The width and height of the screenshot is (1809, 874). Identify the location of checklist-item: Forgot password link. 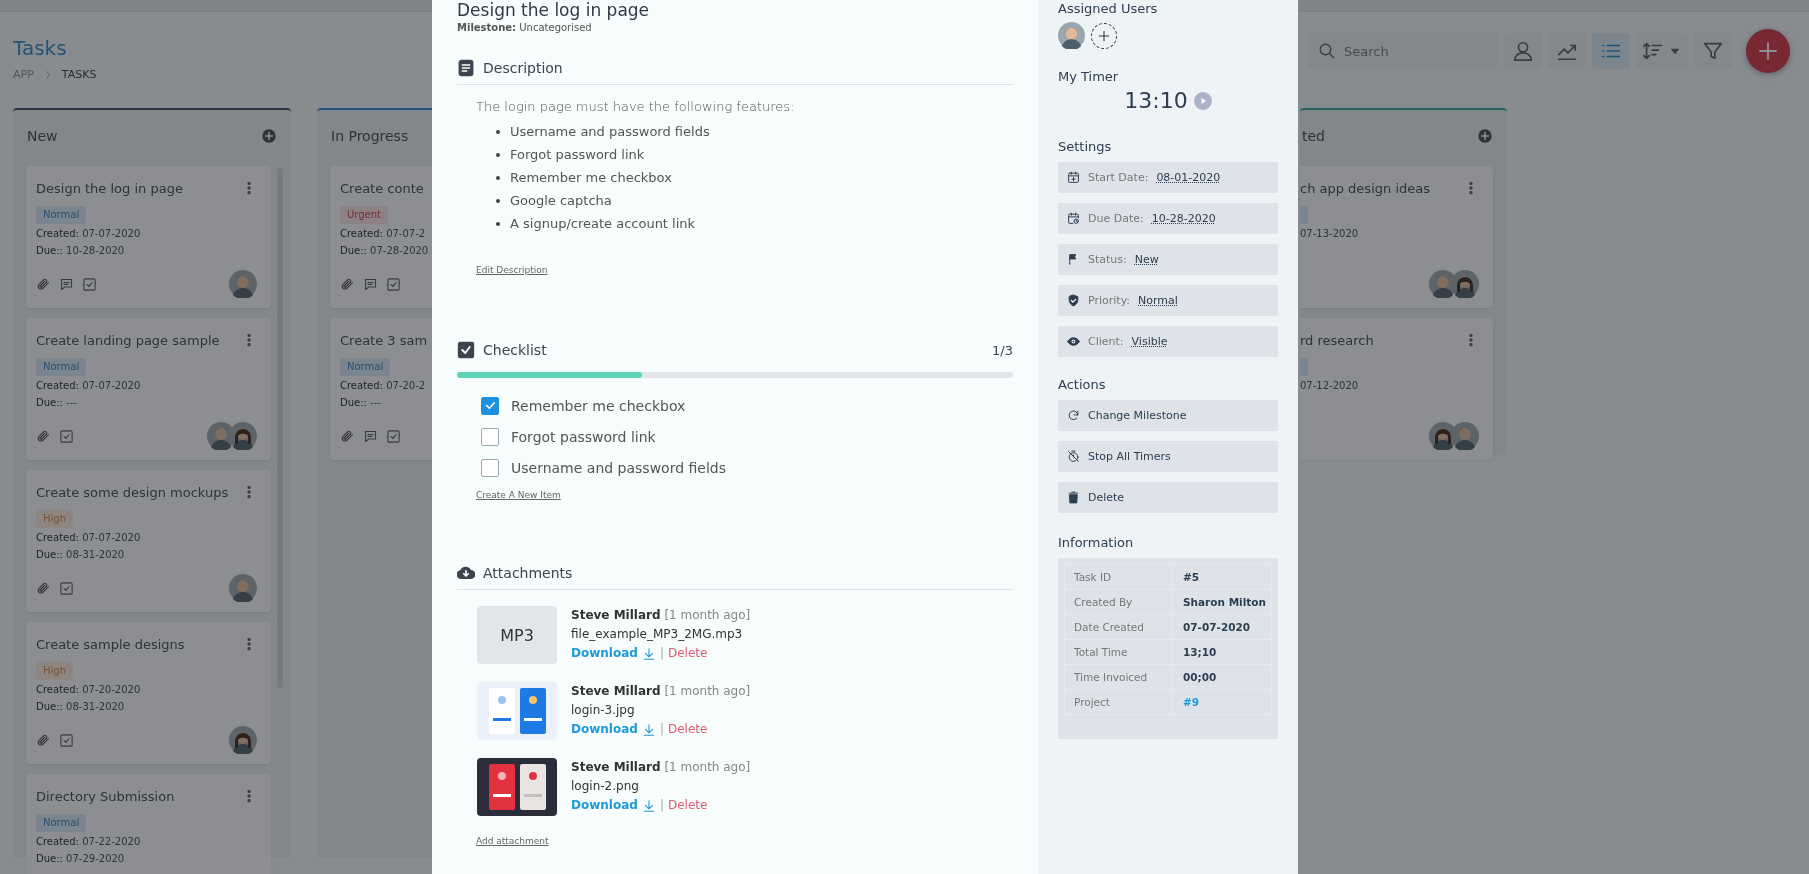
(583, 436).